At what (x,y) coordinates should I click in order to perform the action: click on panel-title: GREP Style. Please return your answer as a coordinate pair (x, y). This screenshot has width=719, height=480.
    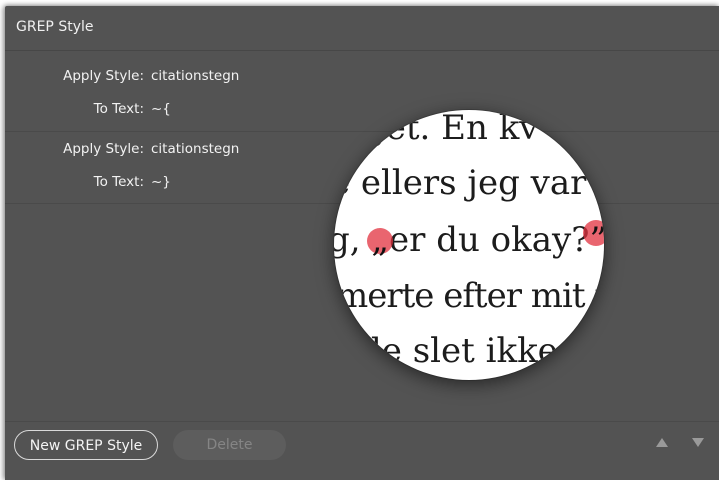
    Looking at the image, I should click on (55, 27).